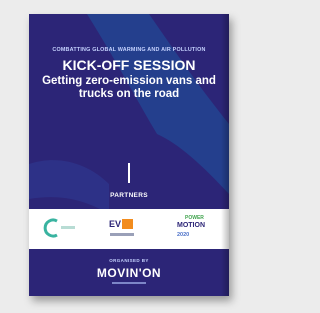 The width and height of the screenshot is (320, 313). I want to click on page-edge-shade, so click(225, 155).